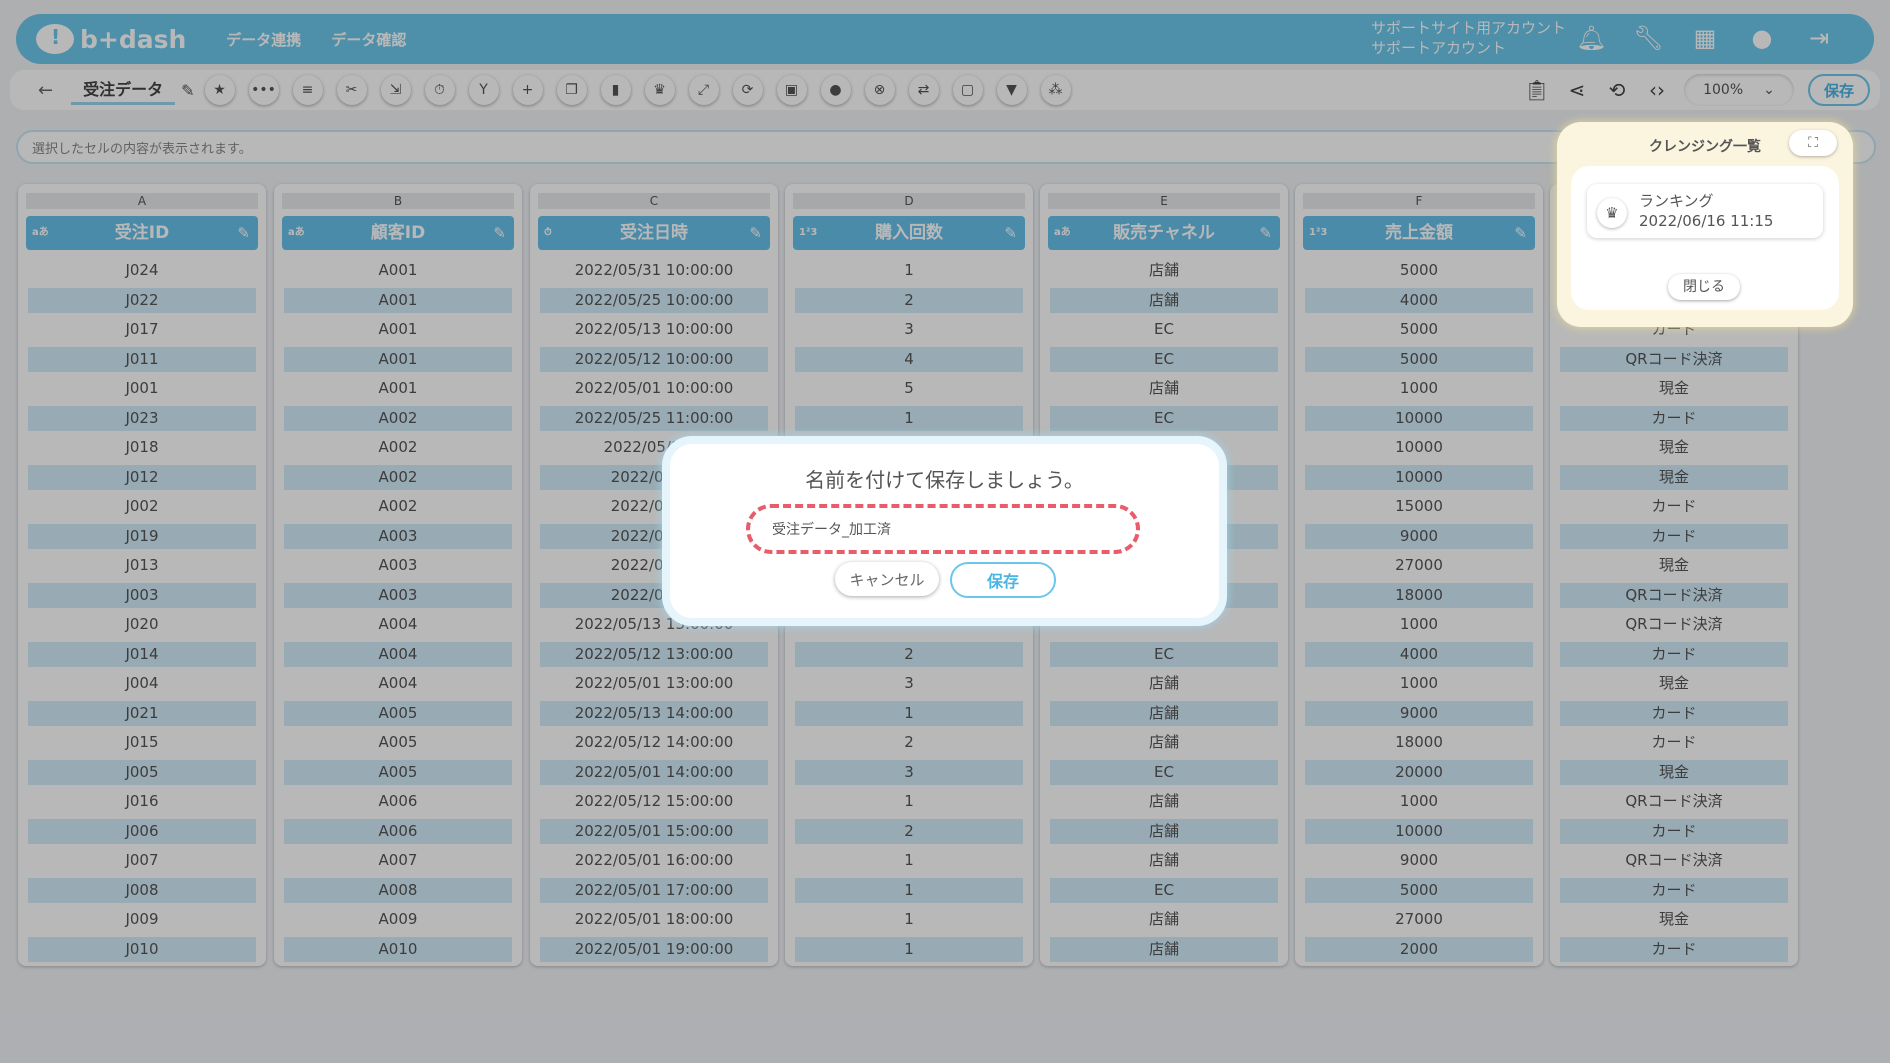 Image resolution: width=1890 pixels, height=1063 pixels. What do you see at coordinates (1706, 221) in the screenshot?
I see `cleansing-item-date: 2022/06/16 11:15` at bounding box center [1706, 221].